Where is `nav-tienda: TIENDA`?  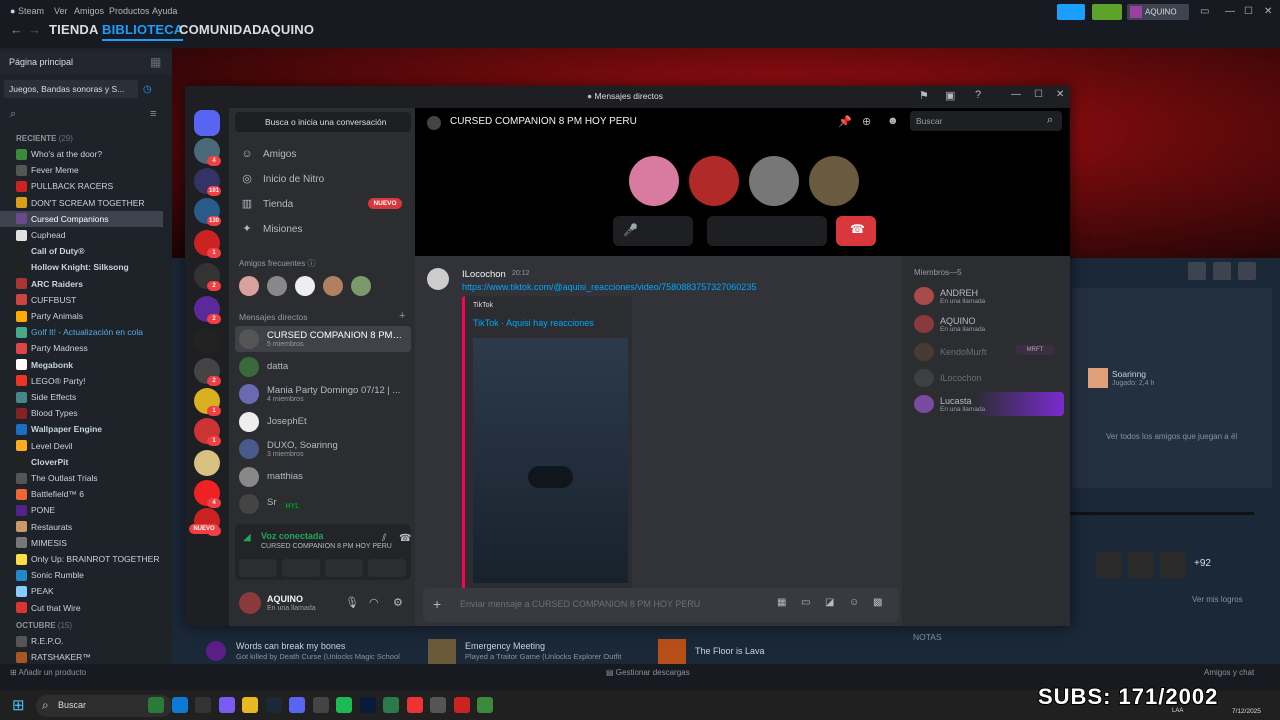 nav-tienda: TIENDA is located at coordinates (74, 29).